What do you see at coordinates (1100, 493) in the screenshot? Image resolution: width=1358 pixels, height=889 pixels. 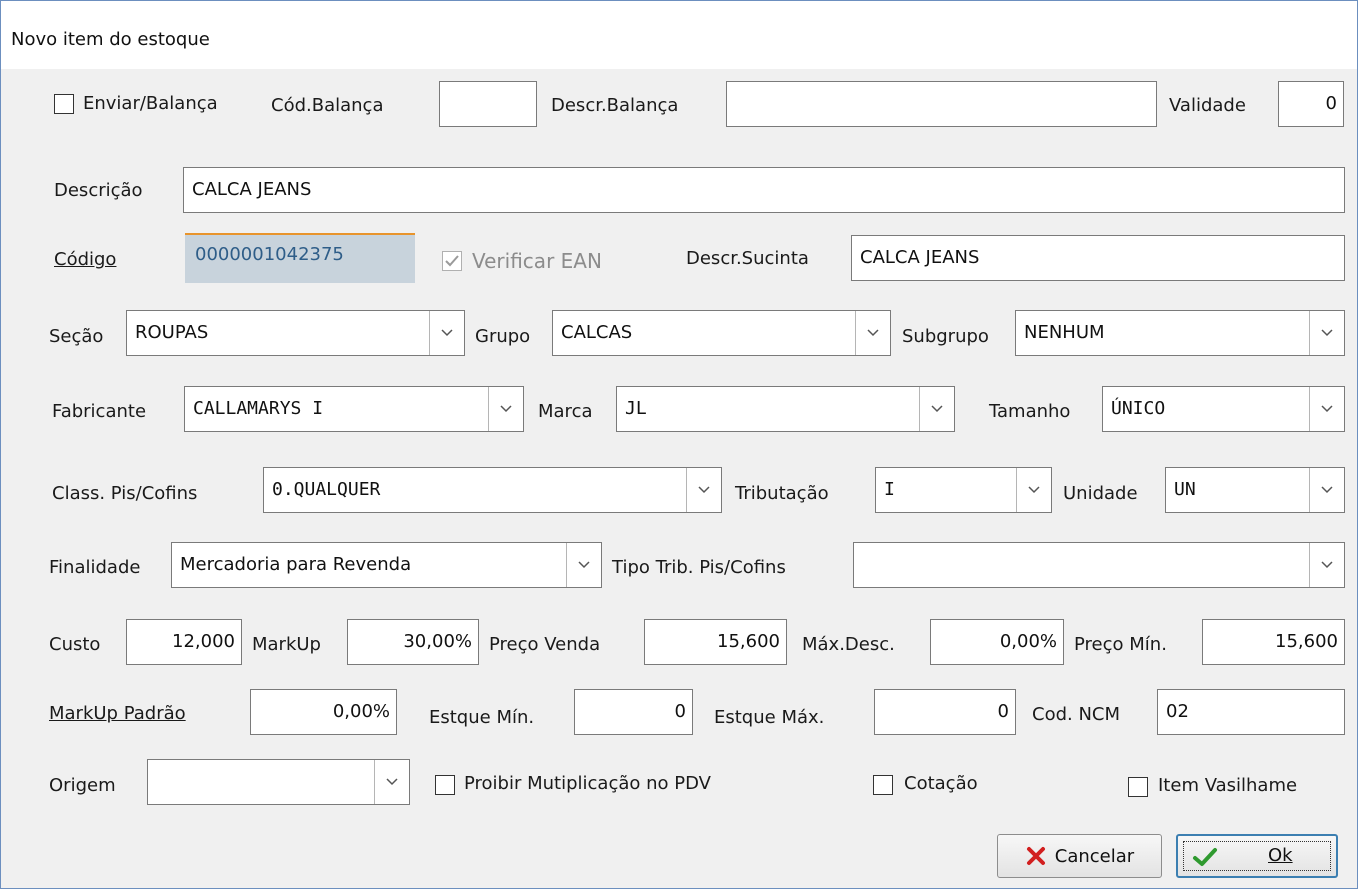 I see `unidade-label: Unidade` at bounding box center [1100, 493].